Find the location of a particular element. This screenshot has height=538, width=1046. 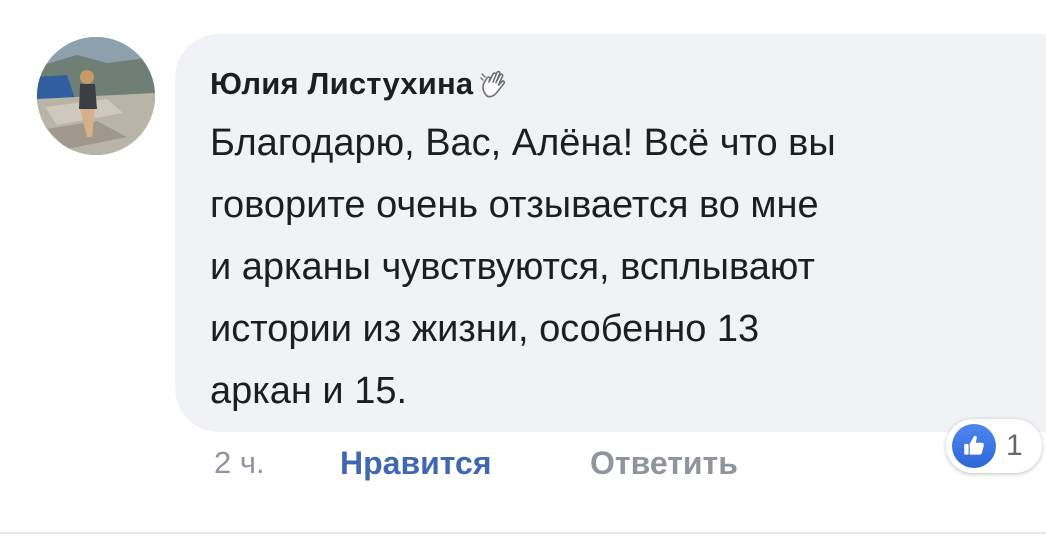

author-row: Юлия Листухина is located at coordinates (613, 84).